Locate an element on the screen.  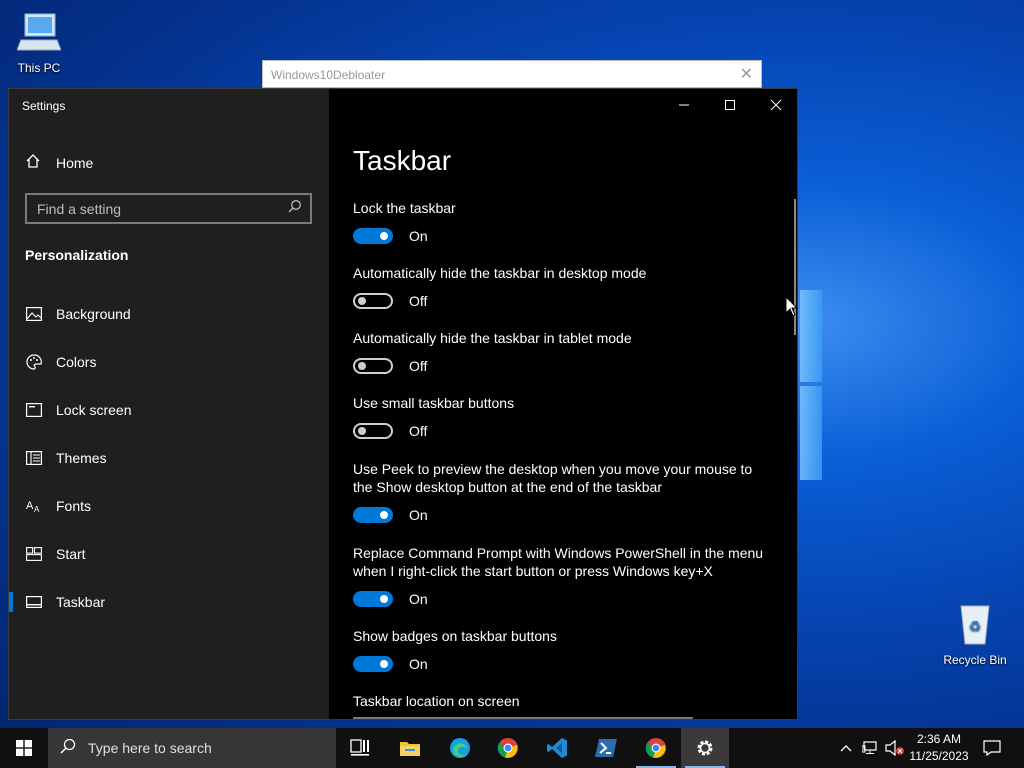
palette-icon is located at coordinates (34, 362).